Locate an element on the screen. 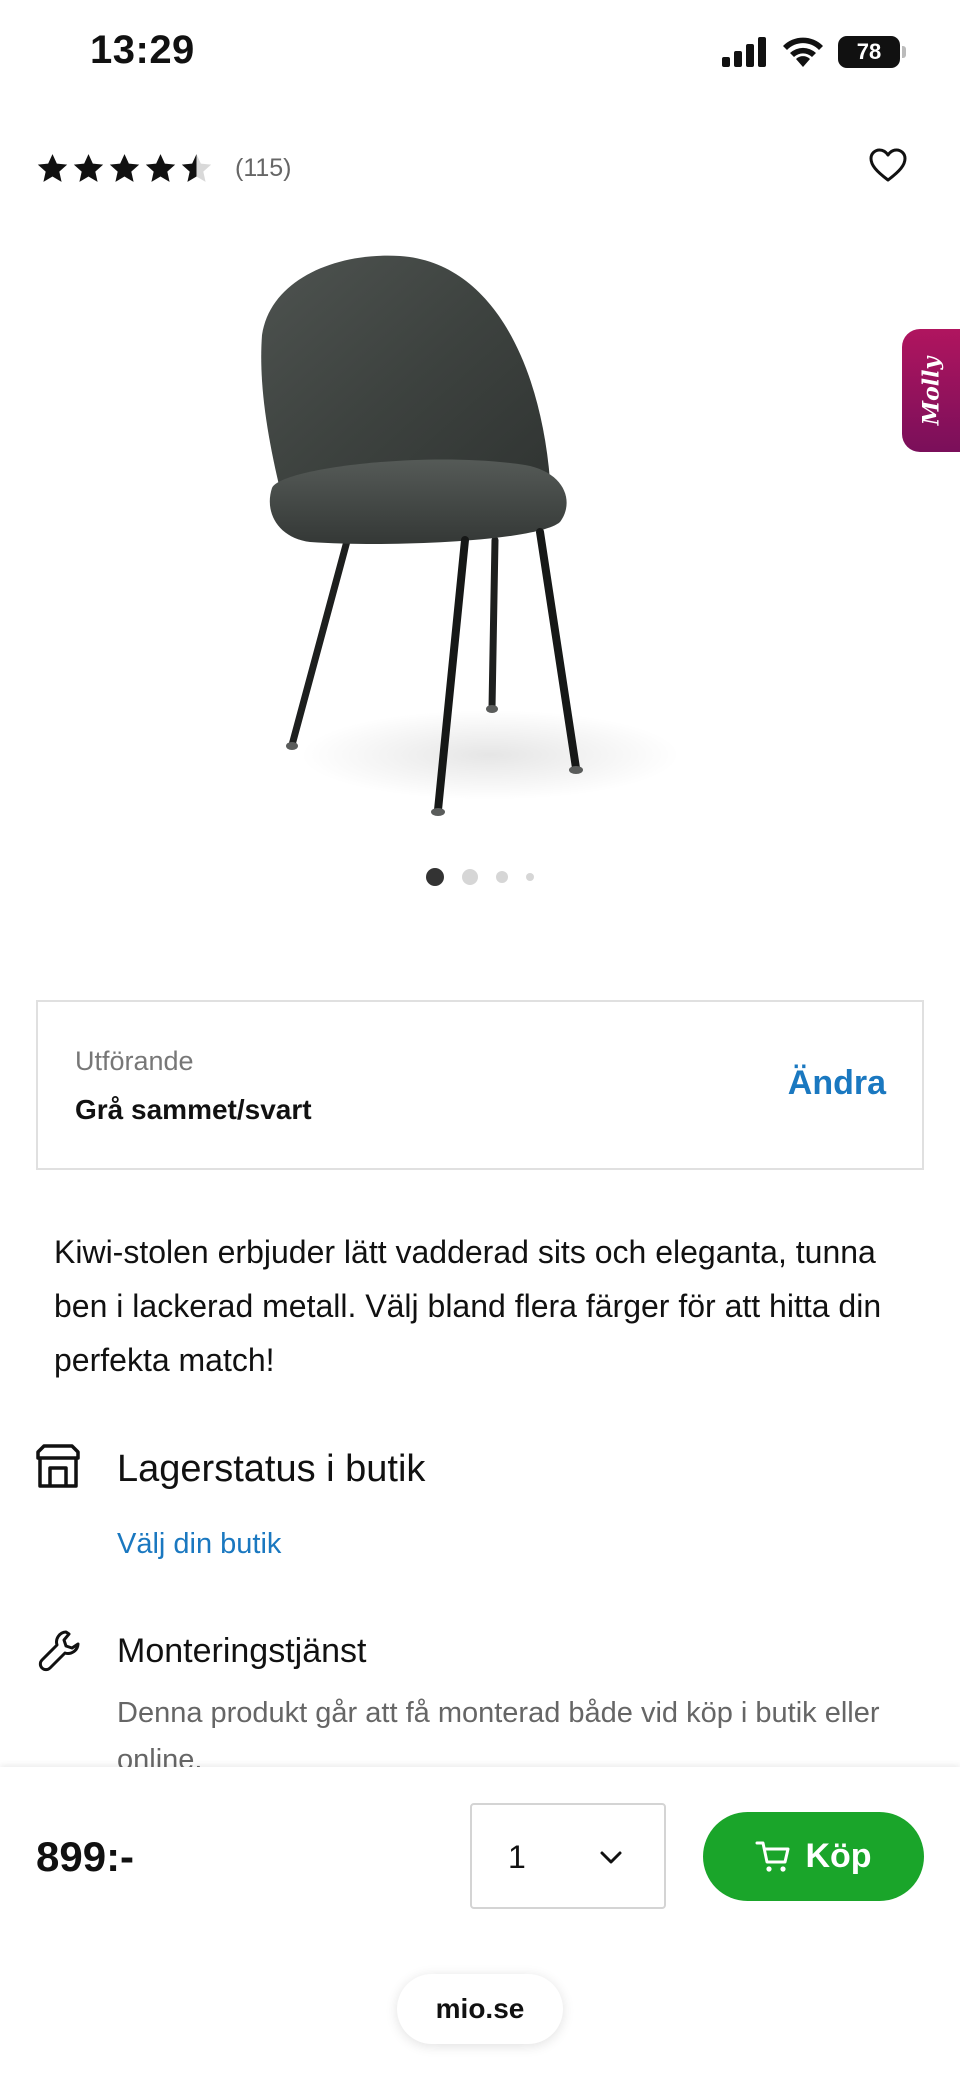 The height and width of the screenshot is (2077, 960). battery-indicator: 78 is located at coordinates (872, 52).